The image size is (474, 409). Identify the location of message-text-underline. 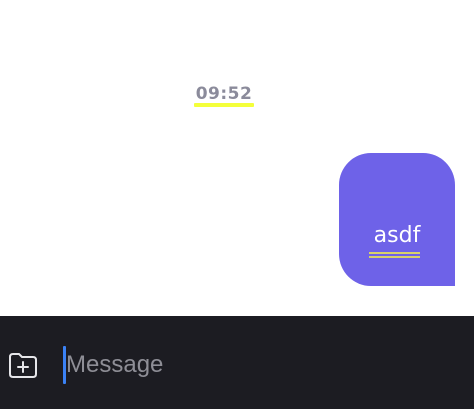
(394, 255).